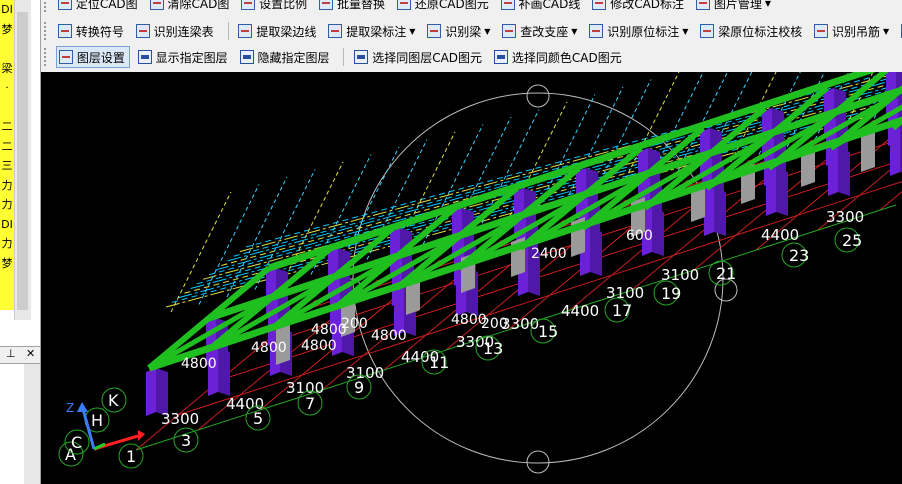 The height and width of the screenshot is (484, 902). Describe the element at coordinates (439, 362) in the screenshot. I see `axis-number-label: 11` at that location.